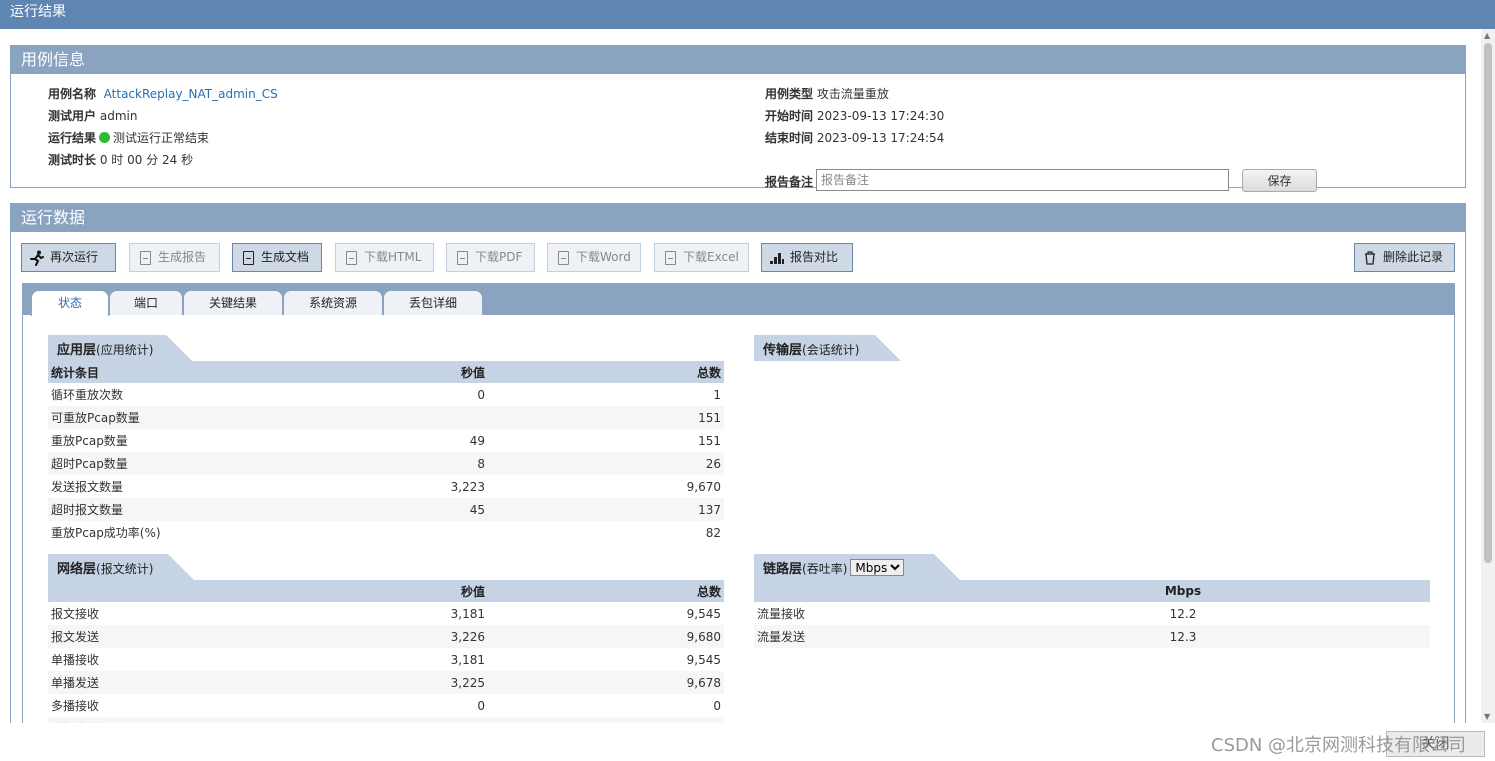 This screenshot has height=761, width=1495. Describe the element at coordinates (738, 218) in the screenshot. I see `run-data-title: 运行数据` at that location.